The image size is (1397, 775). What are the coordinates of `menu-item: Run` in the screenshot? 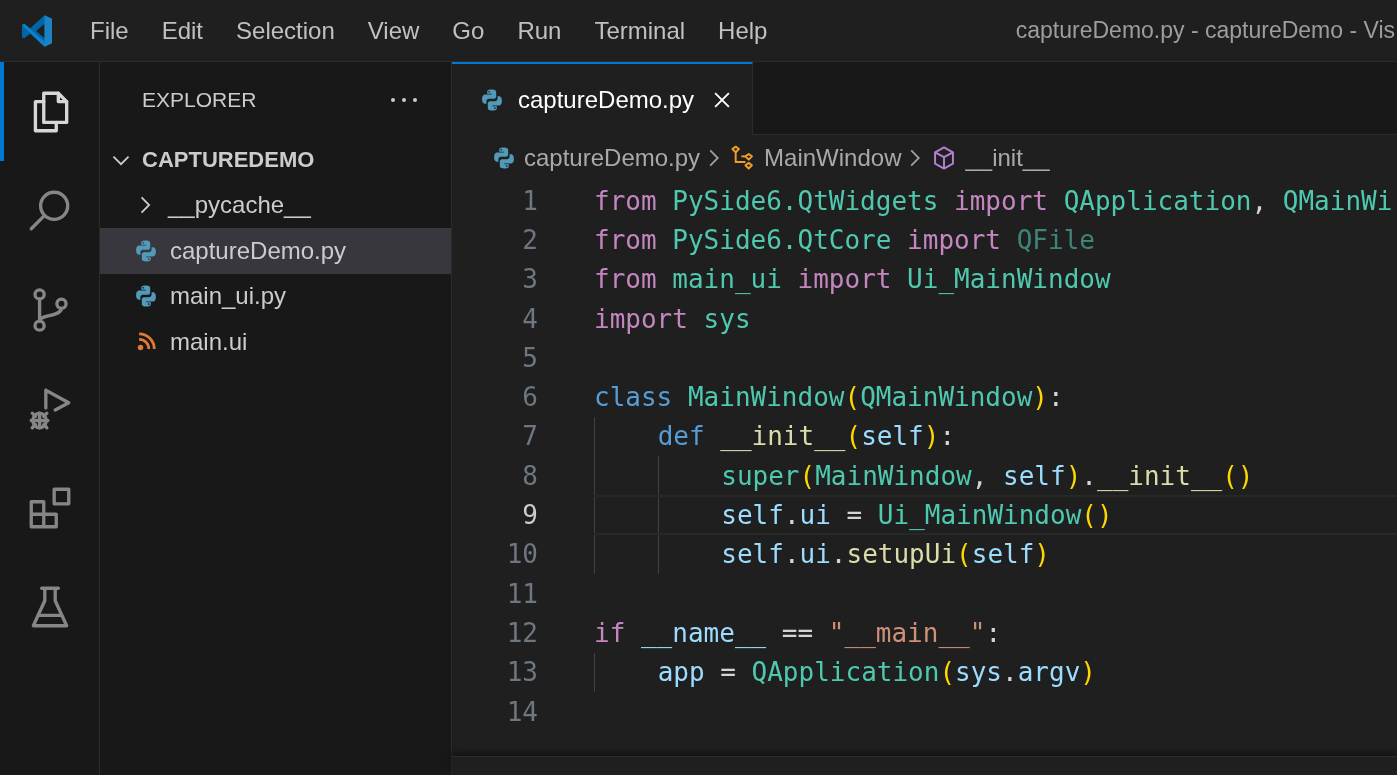 It's located at (539, 30).